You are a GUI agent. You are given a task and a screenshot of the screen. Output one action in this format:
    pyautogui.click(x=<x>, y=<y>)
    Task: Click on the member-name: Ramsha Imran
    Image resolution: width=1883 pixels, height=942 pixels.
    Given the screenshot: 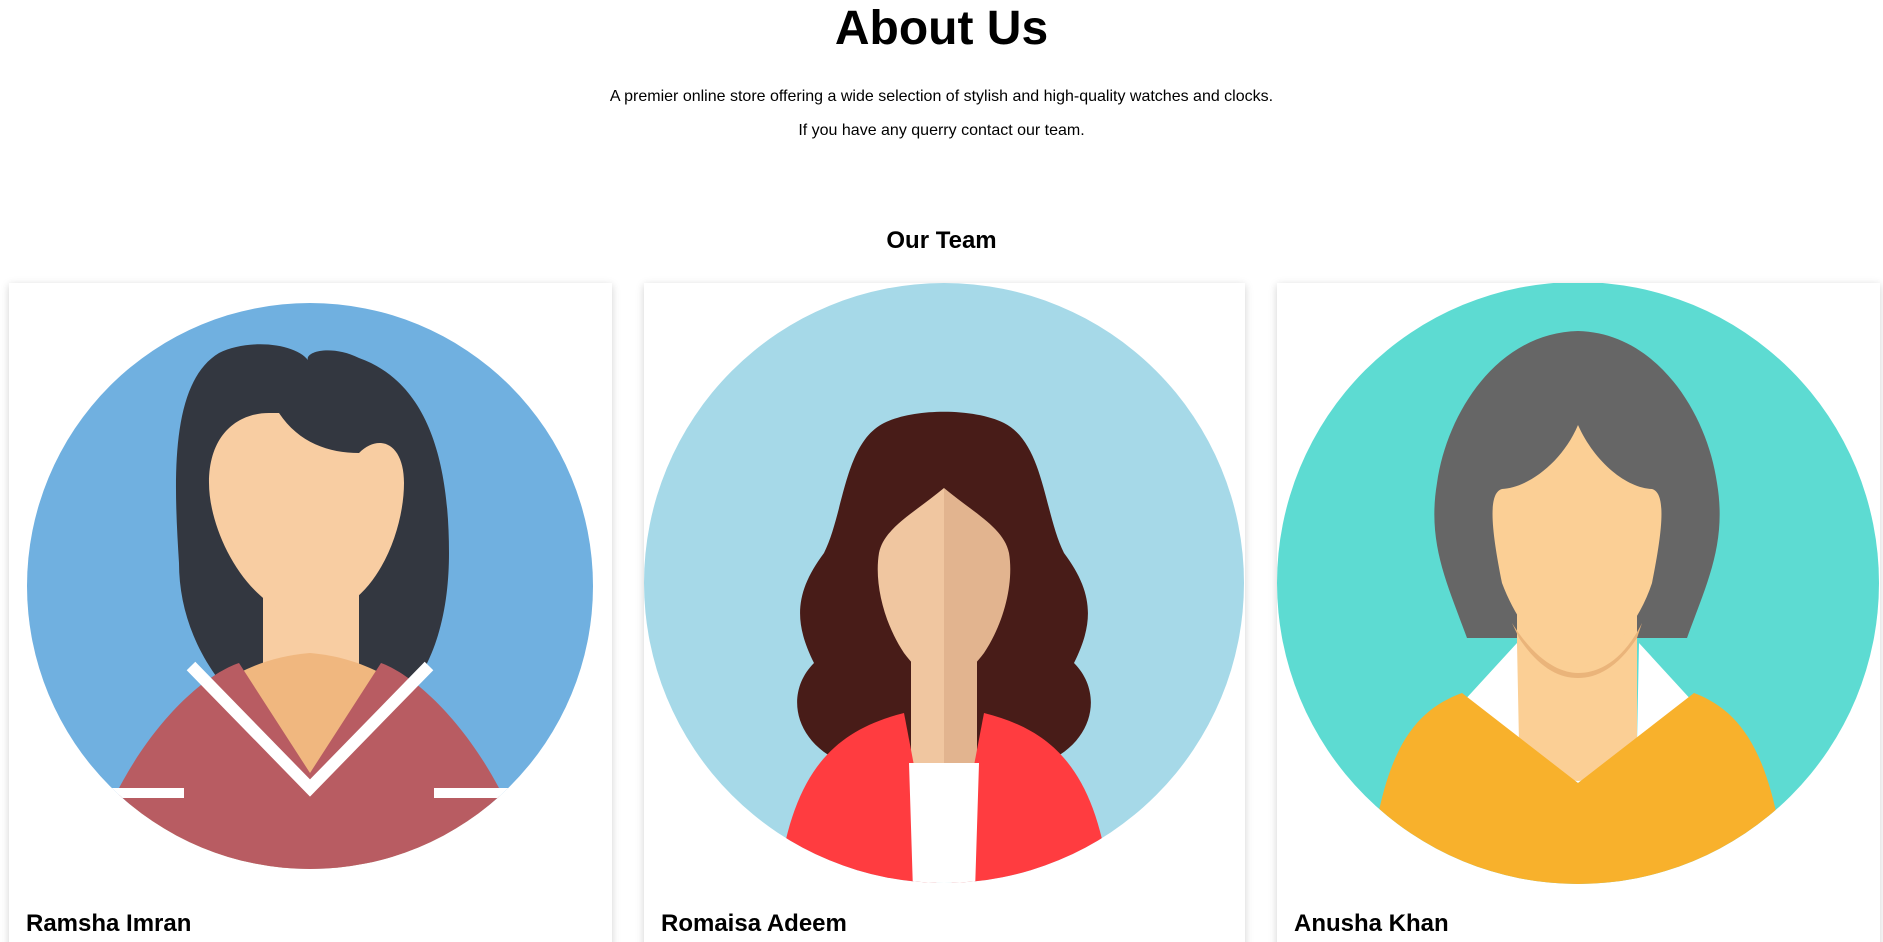 What is the action you would take?
    pyautogui.click(x=109, y=923)
    